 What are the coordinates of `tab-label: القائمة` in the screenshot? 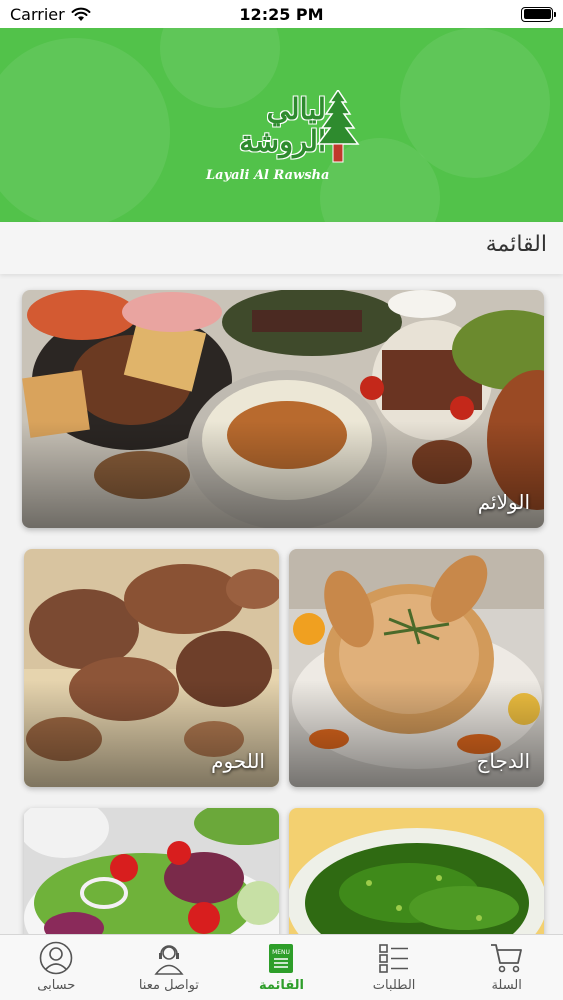 It's located at (281, 985).